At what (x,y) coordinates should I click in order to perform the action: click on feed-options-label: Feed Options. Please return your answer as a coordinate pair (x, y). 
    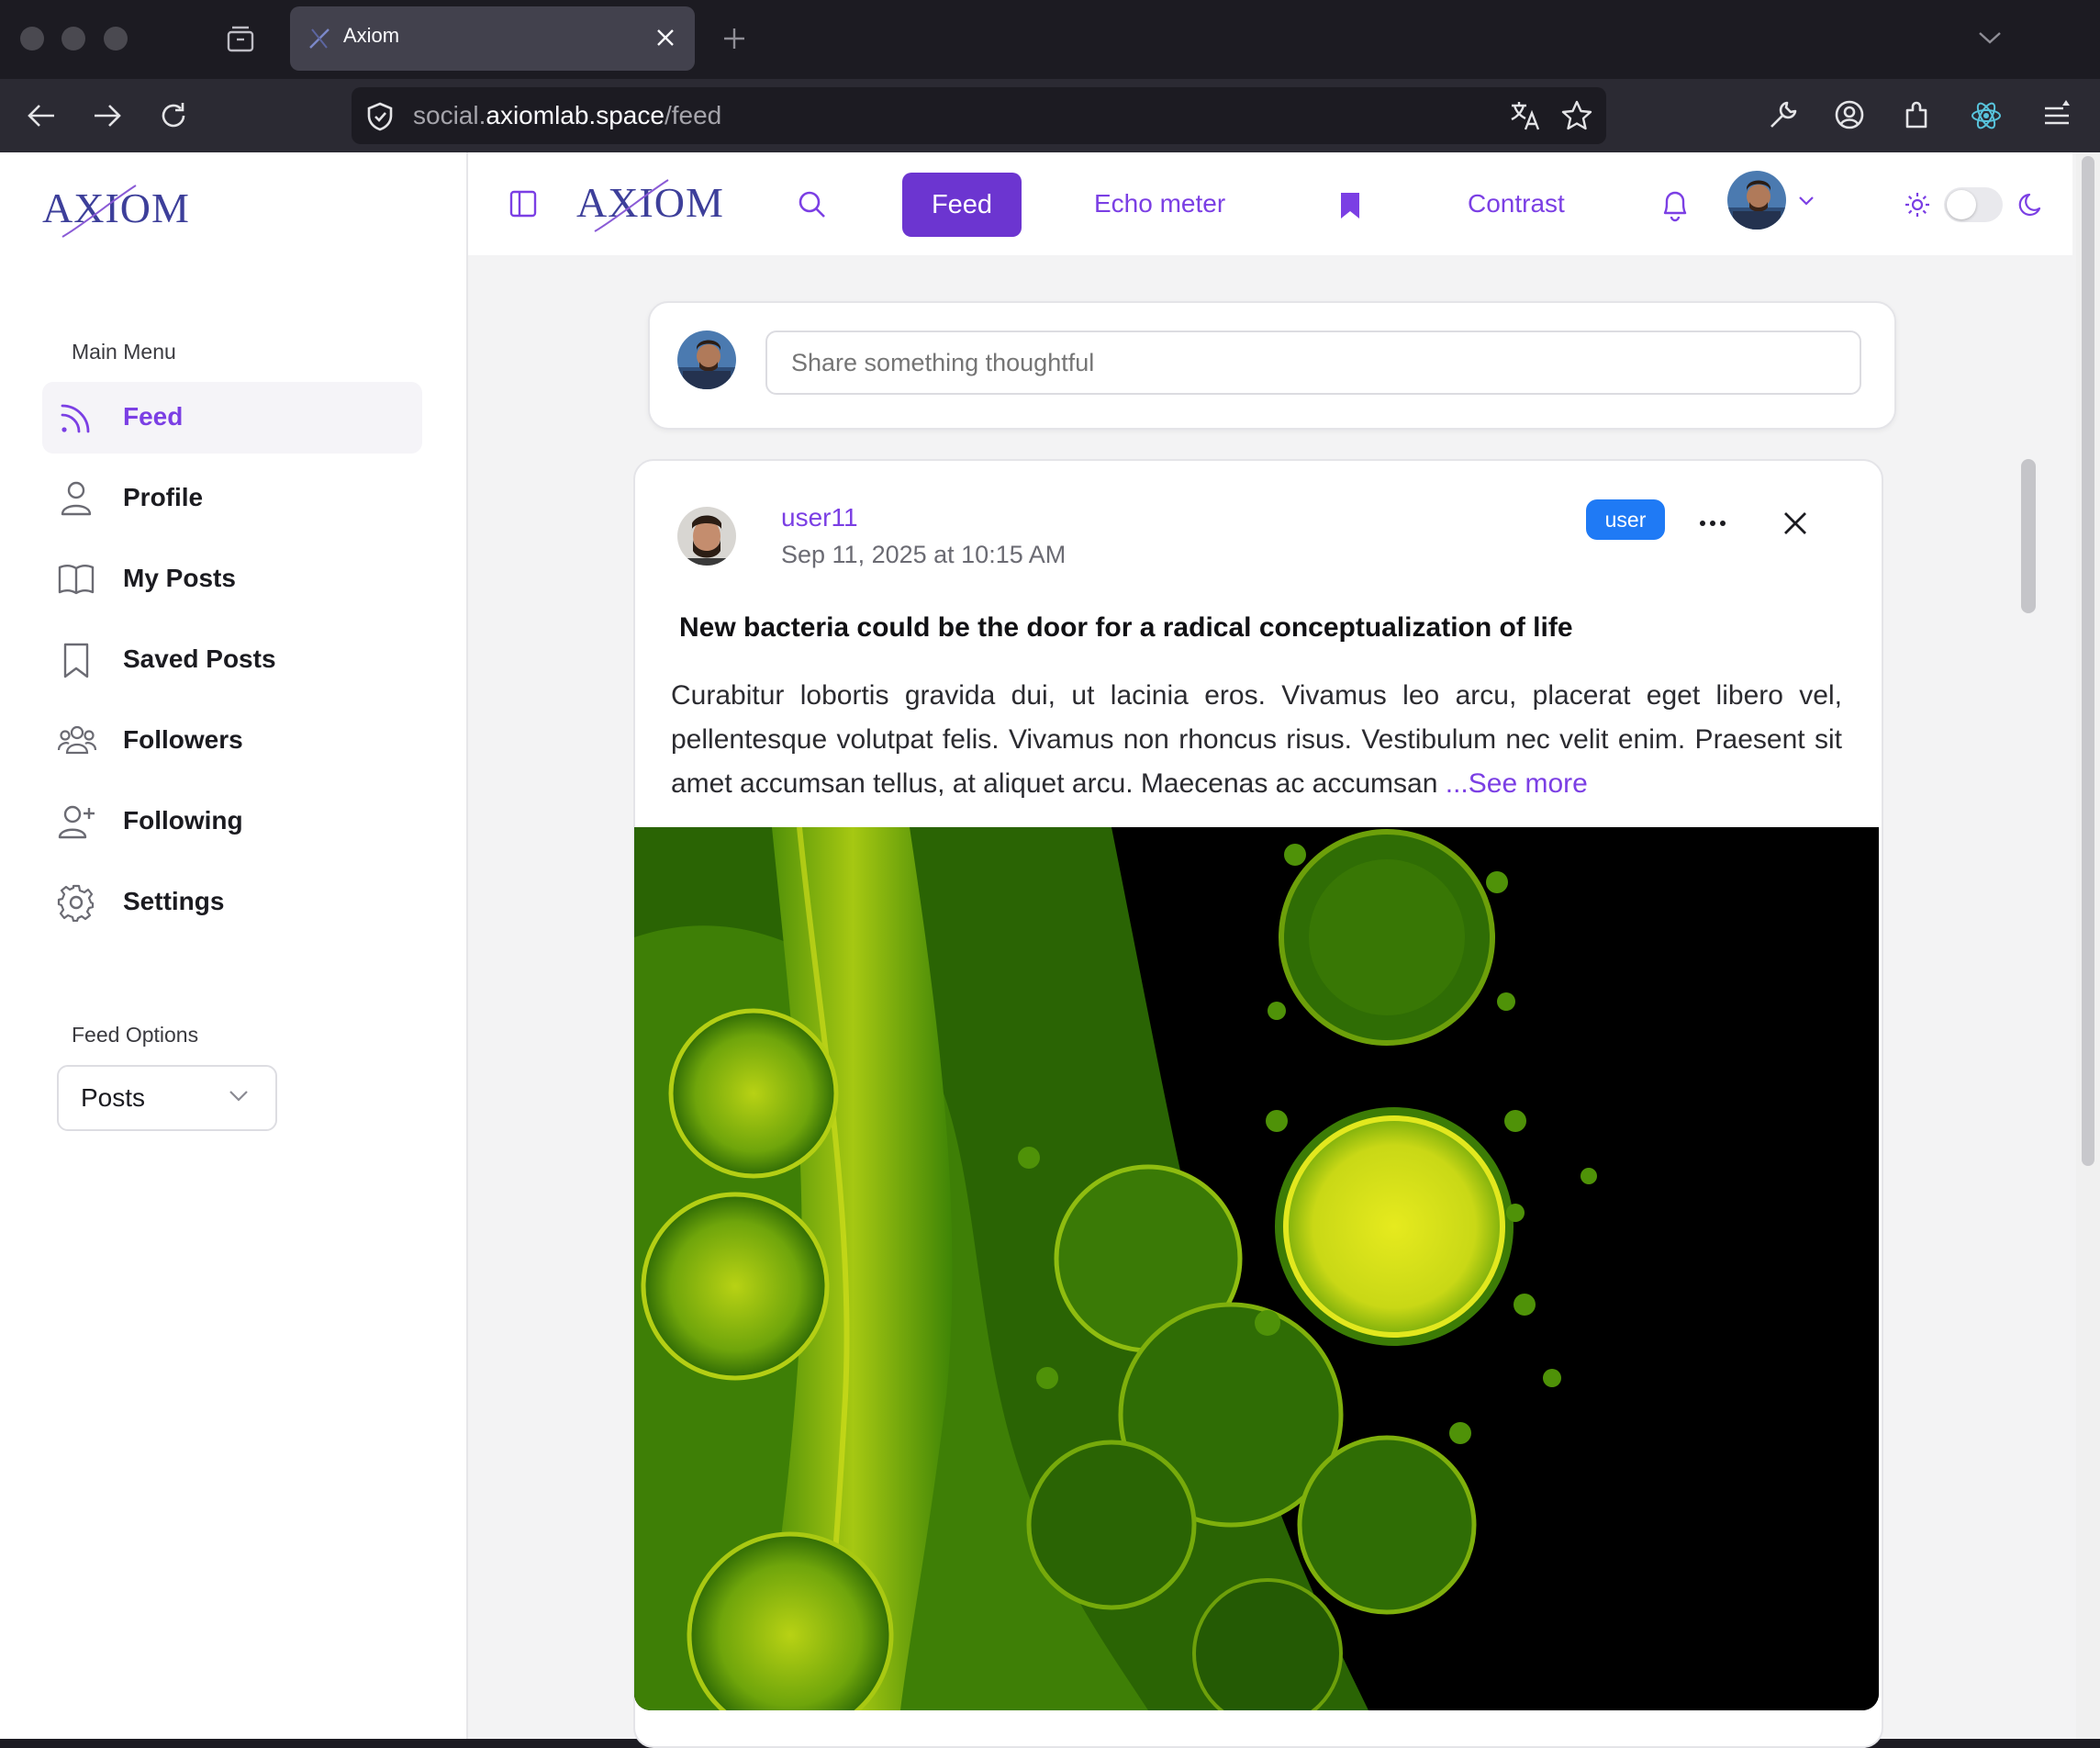
    Looking at the image, I should click on (135, 1035).